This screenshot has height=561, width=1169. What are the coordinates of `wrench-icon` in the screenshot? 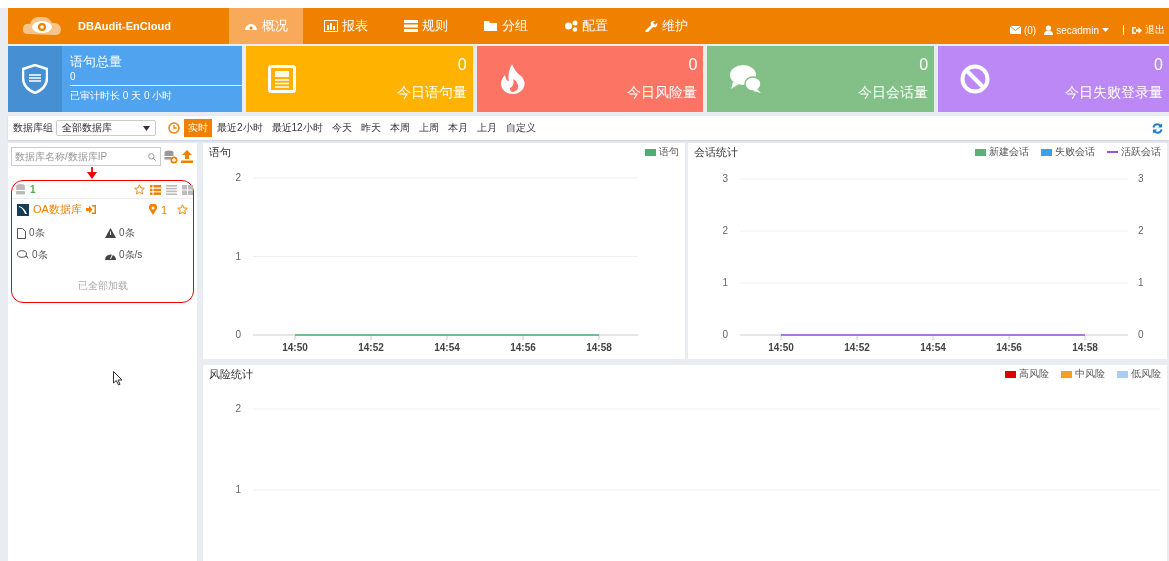 It's located at (651, 26).